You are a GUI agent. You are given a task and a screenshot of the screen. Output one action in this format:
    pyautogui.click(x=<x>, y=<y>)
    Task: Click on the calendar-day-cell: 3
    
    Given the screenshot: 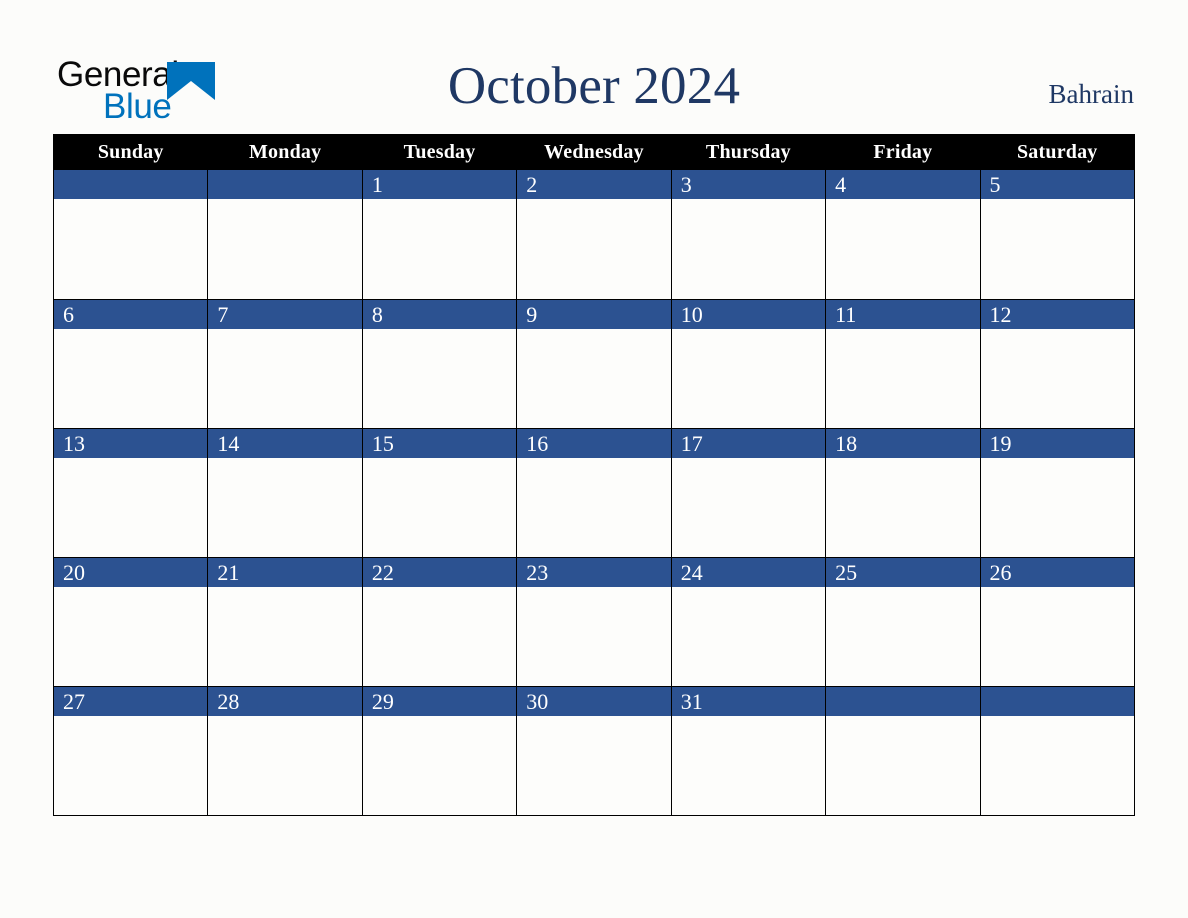 What is the action you would take?
    pyautogui.click(x=748, y=234)
    